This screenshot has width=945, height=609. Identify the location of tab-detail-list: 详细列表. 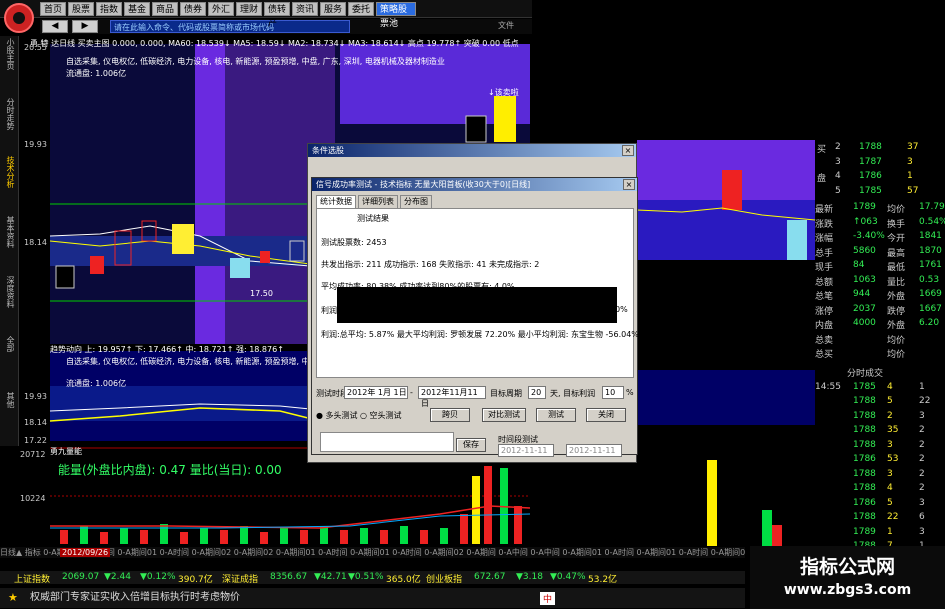
(378, 201).